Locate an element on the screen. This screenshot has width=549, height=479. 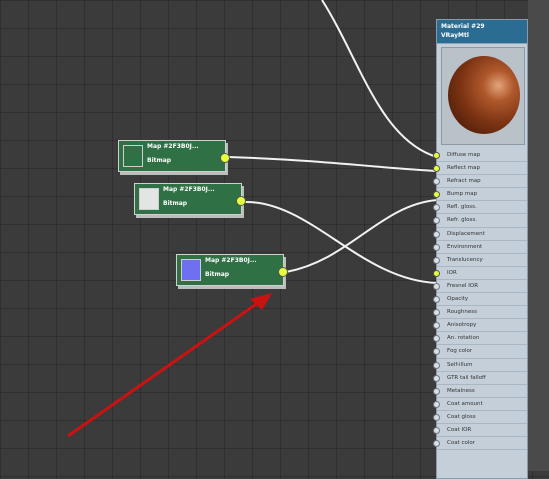
slot-label: Opacity is located at coordinates (458, 299).